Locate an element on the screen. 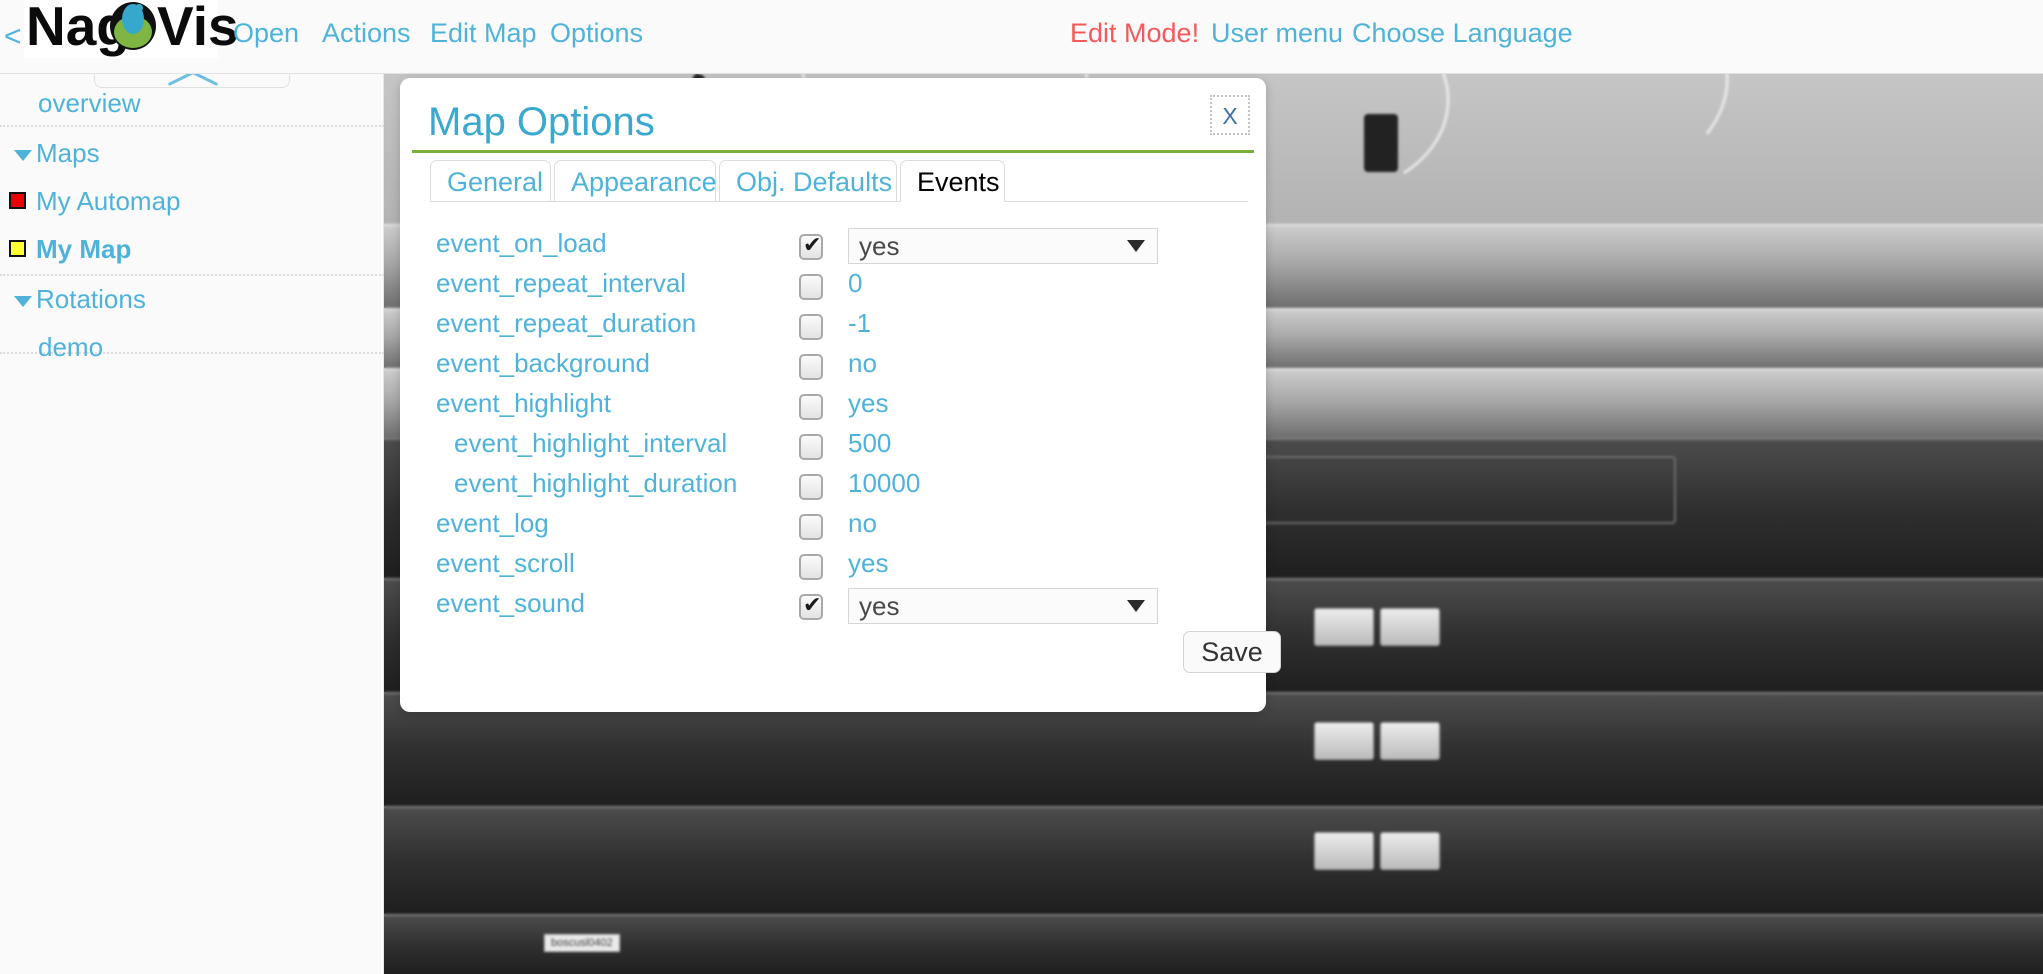 The height and width of the screenshot is (974, 2043). sidebar-item-maps: Maps is located at coordinates (68, 153).